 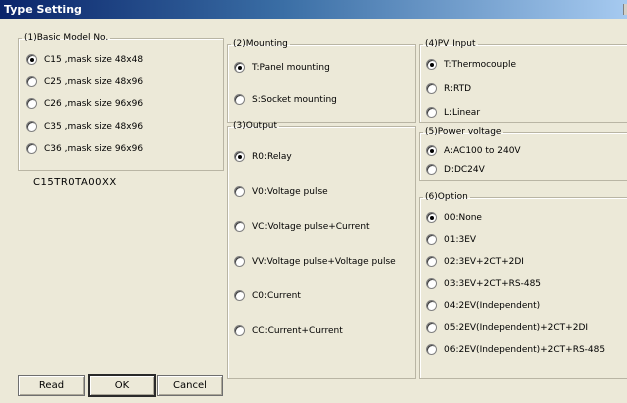 What do you see at coordinates (625, 9) in the screenshot?
I see `close-icon` at bounding box center [625, 9].